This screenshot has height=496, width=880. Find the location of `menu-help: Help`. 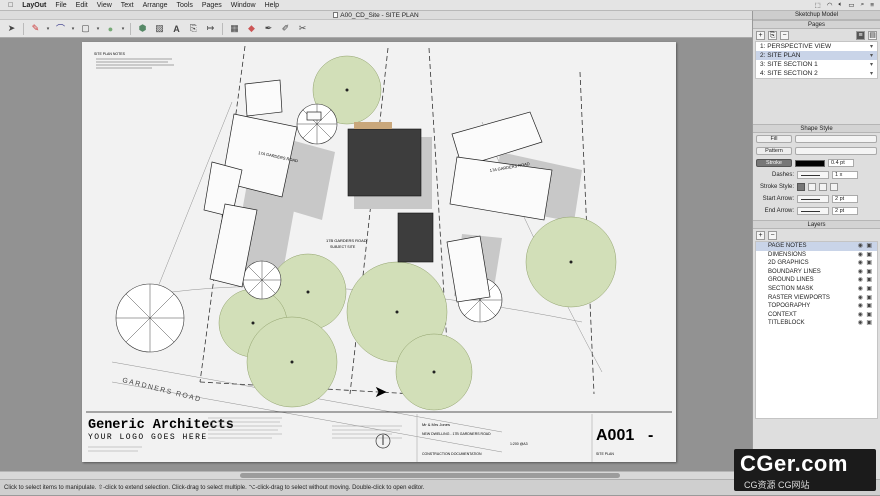

menu-help: Help is located at coordinates (272, 5).